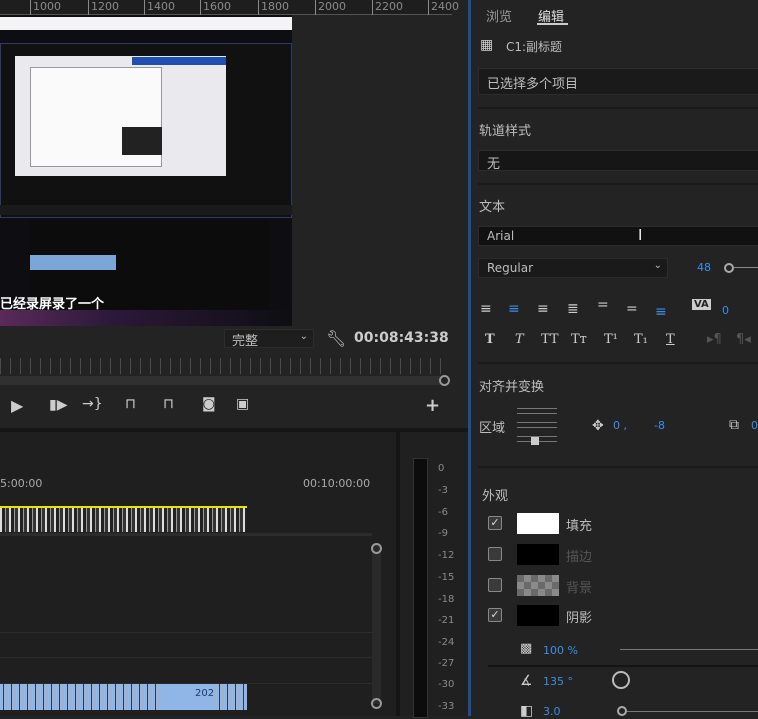 This screenshot has width=758, height=719. What do you see at coordinates (670, 339) in the screenshot?
I see `underline-icon: T` at bounding box center [670, 339].